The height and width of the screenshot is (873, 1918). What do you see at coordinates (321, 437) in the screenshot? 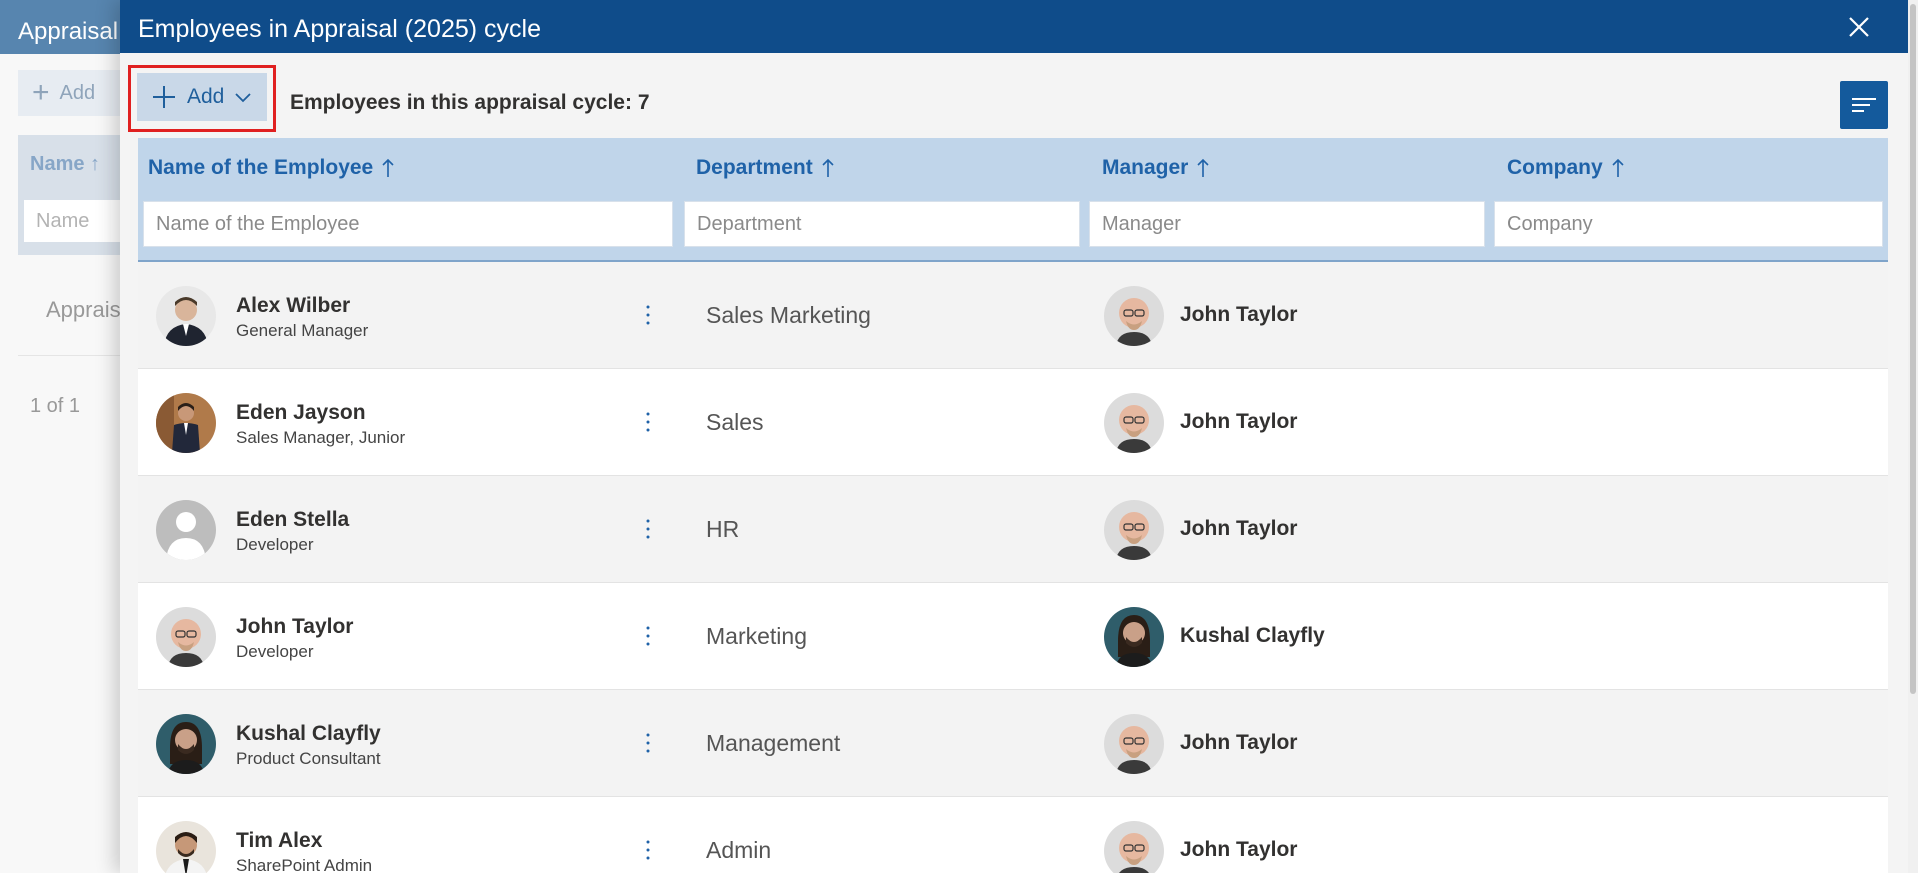
I see `employee-title: Sales Manager, Junior` at bounding box center [321, 437].